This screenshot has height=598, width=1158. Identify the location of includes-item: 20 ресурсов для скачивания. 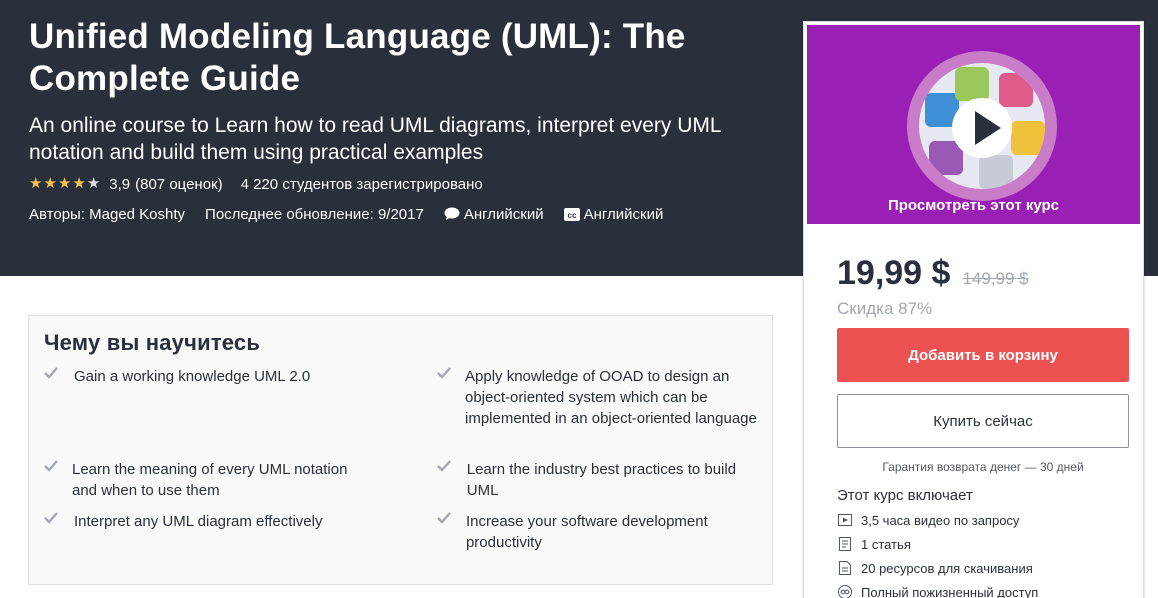
(937, 568).